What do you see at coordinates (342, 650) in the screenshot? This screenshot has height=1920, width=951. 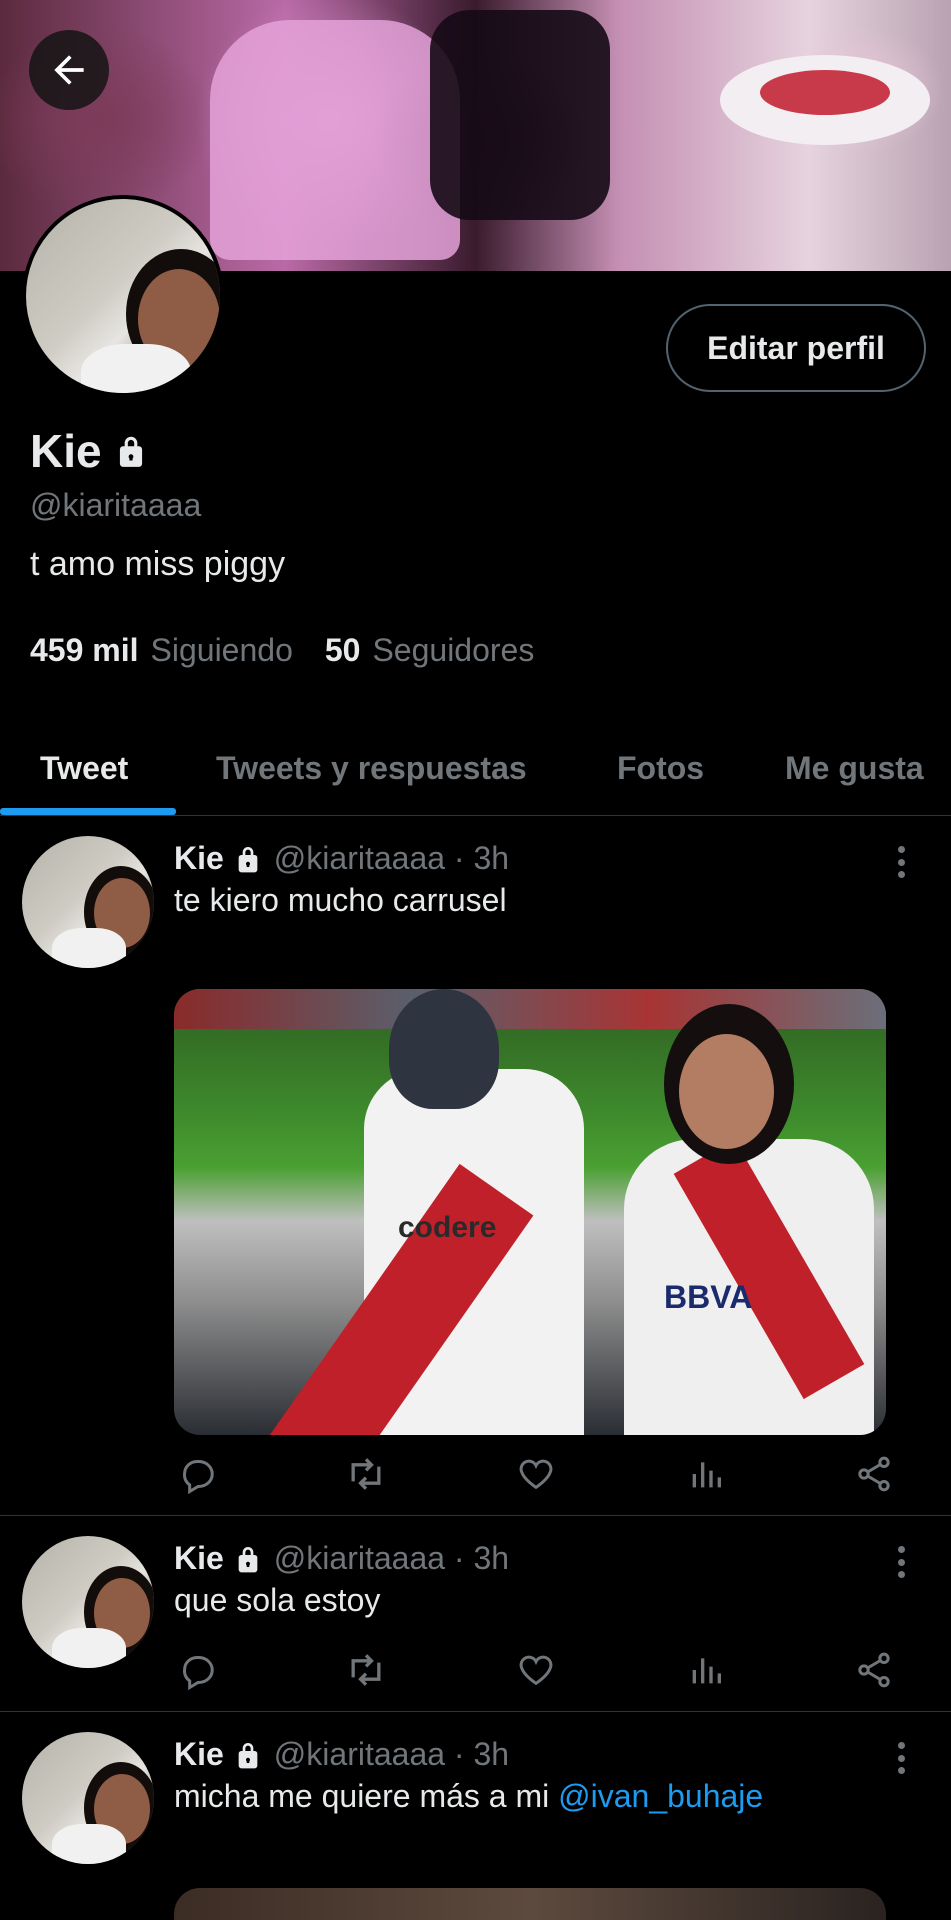 I see `followers-count: 50` at bounding box center [342, 650].